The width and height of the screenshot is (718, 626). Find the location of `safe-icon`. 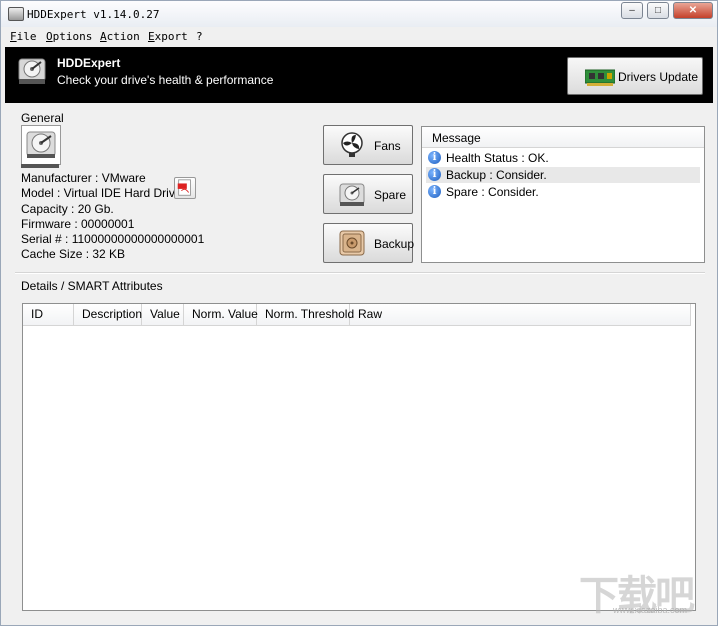

safe-icon is located at coordinates (352, 243).